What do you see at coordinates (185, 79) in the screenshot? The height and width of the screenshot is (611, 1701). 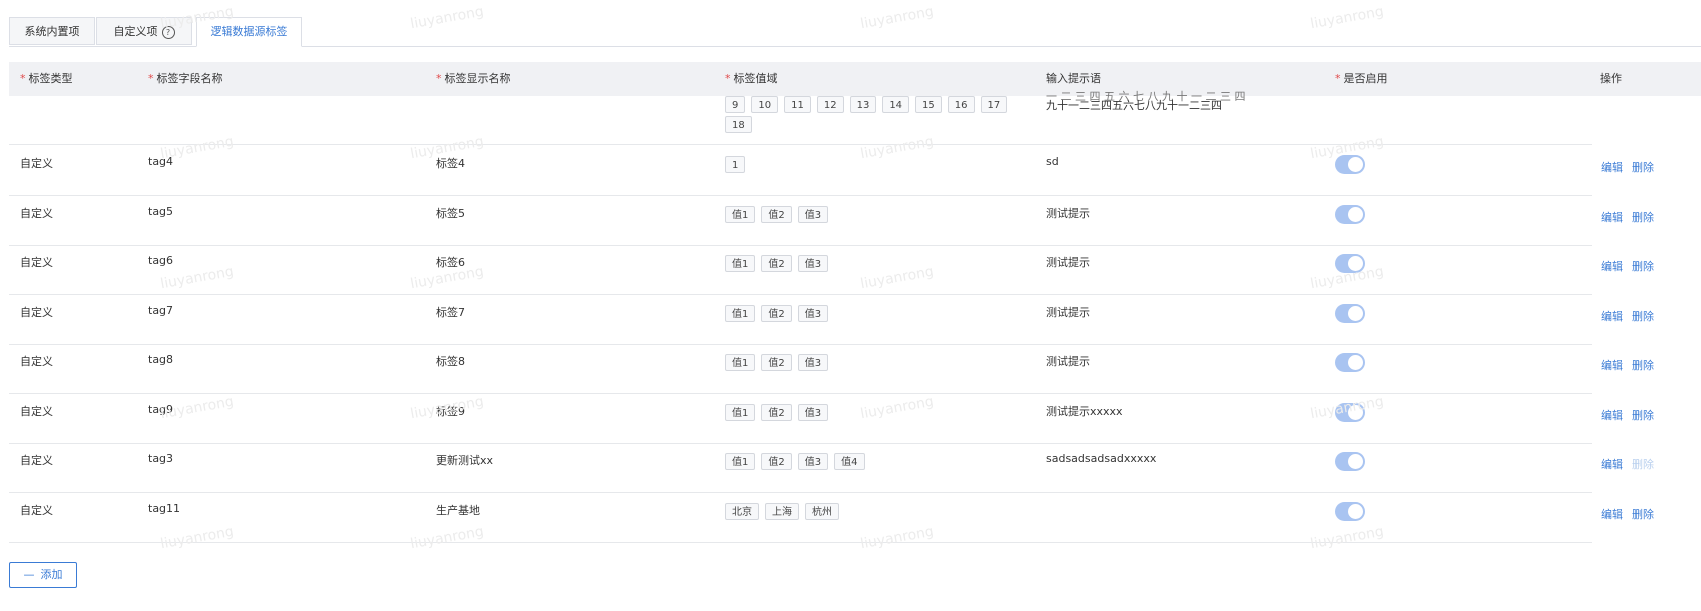 I see `col-header-field: * 标签字段名称` at bounding box center [185, 79].